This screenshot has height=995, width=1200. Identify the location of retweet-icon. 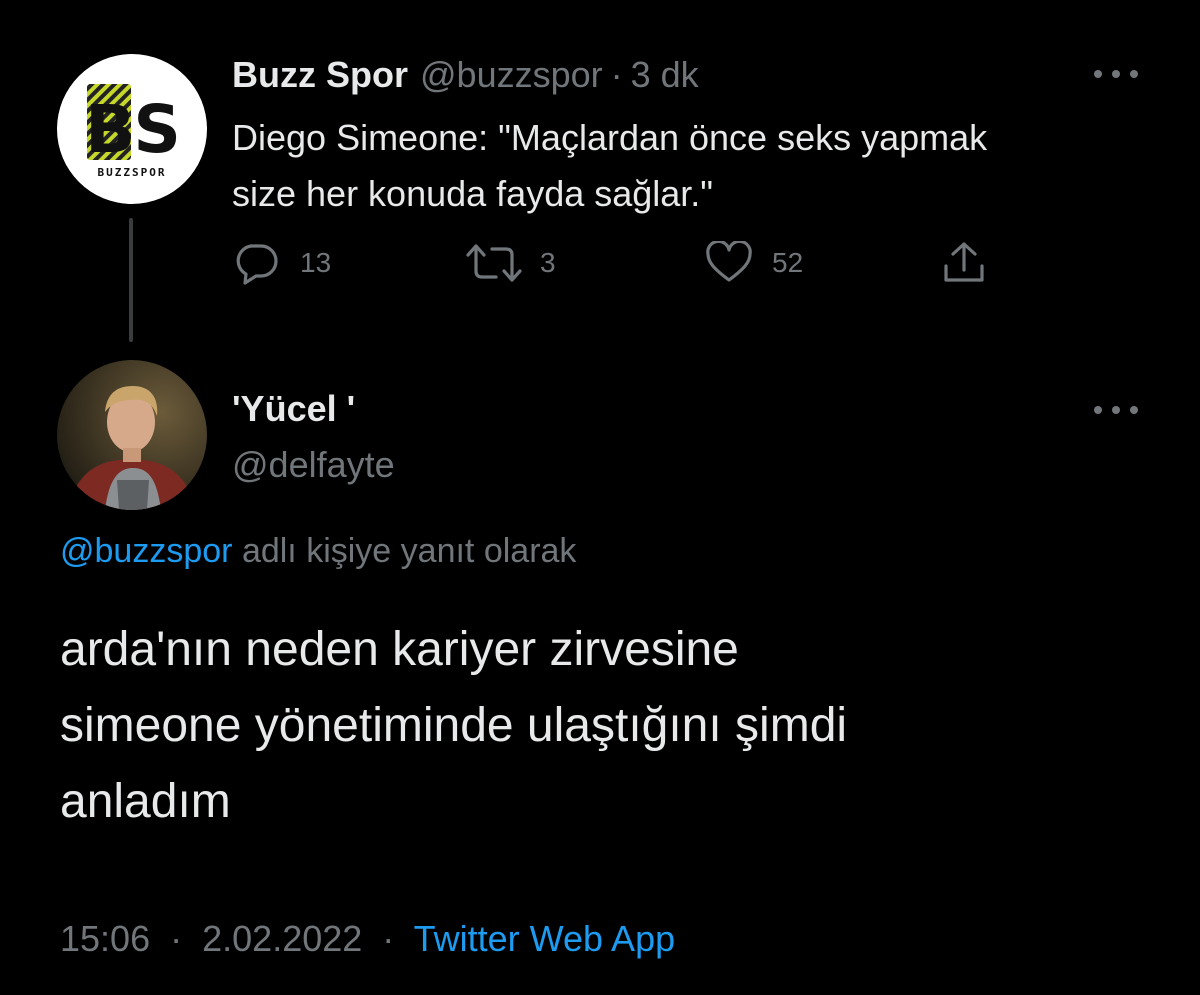
(494, 263).